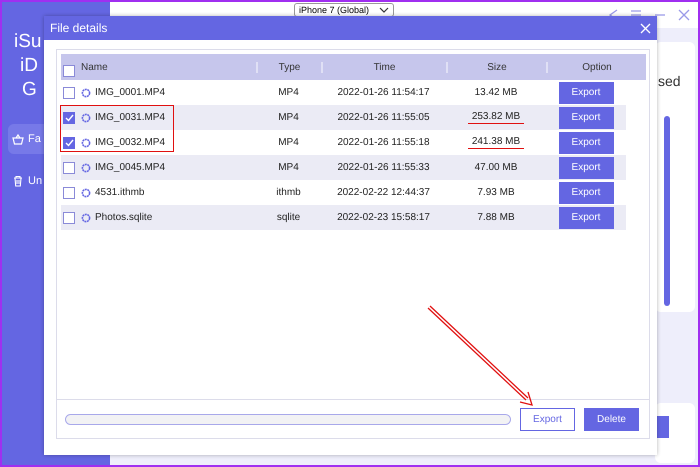  What do you see at coordinates (288, 192) in the screenshot?
I see `file-type: ithmb` at bounding box center [288, 192].